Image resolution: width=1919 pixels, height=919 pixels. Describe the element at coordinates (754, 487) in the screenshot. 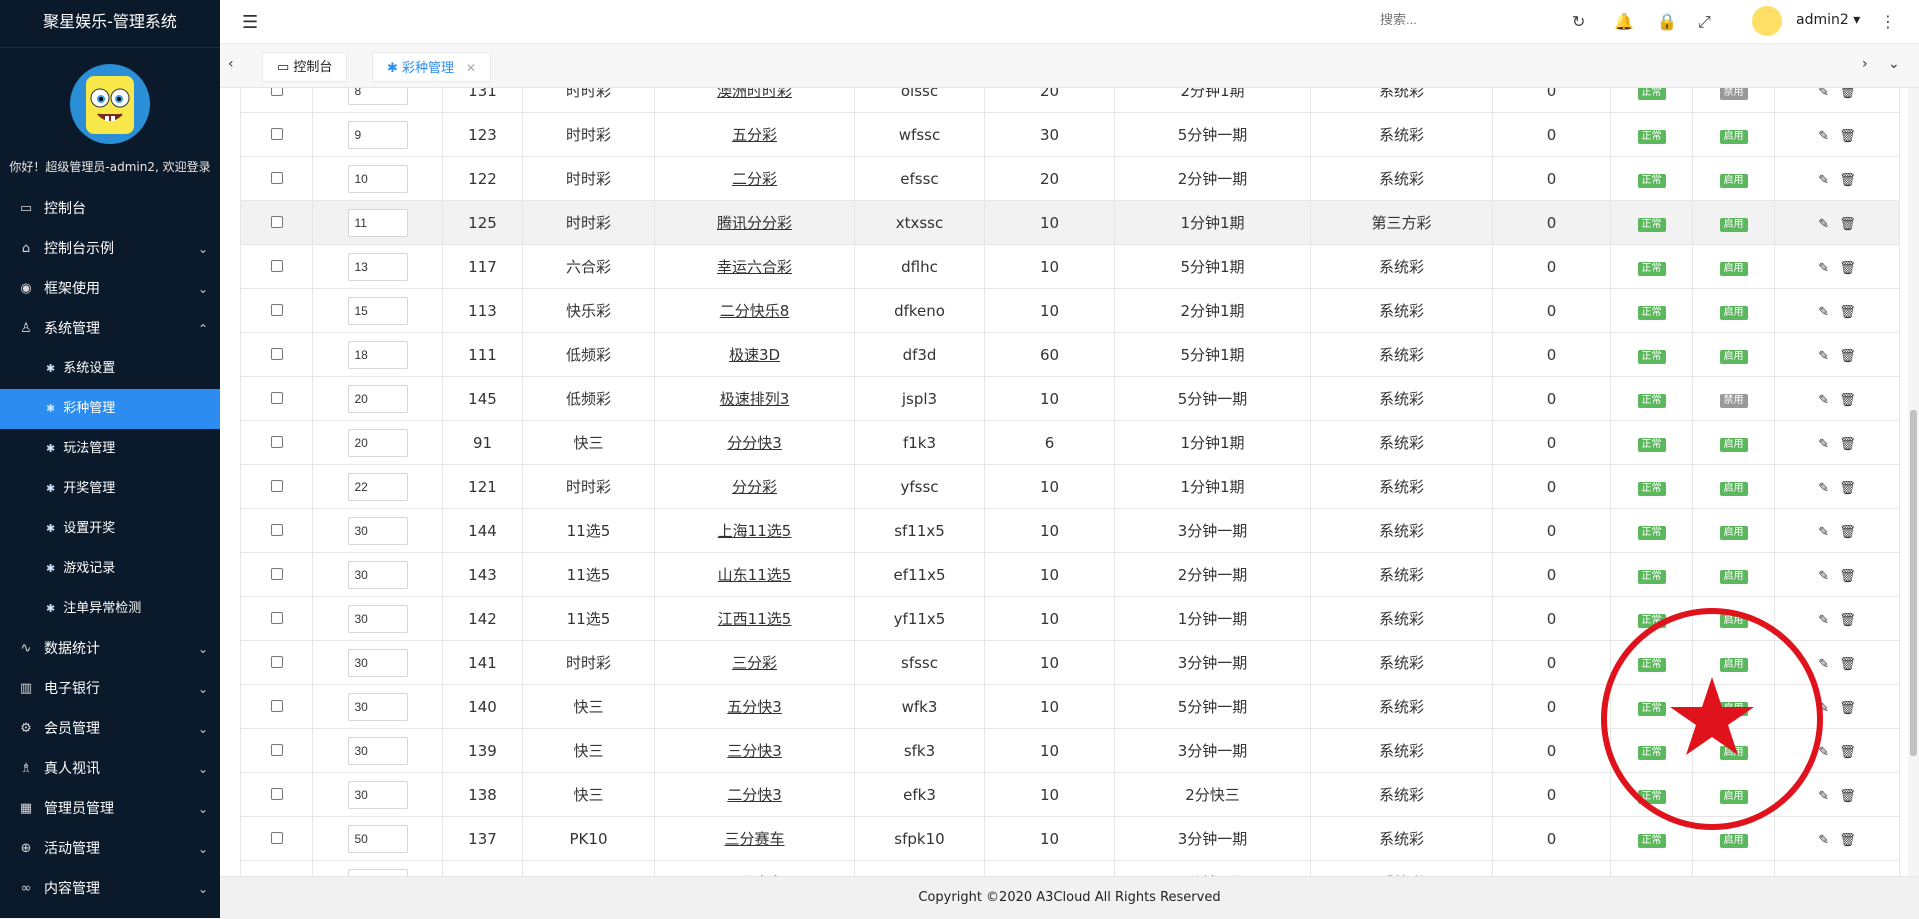

I see `lottery-name-link: 分分彩` at that location.